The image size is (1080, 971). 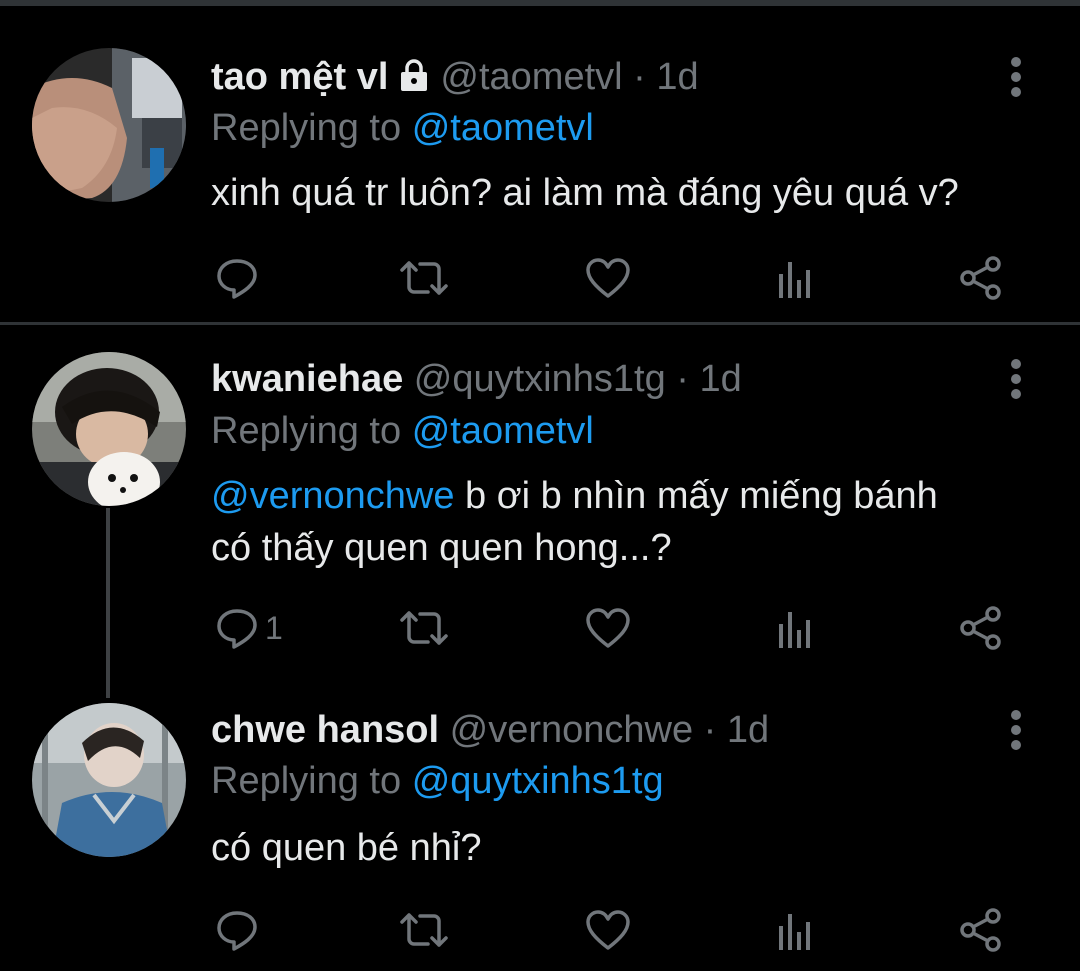 I want to click on lock-icon, so click(x=414, y=81).